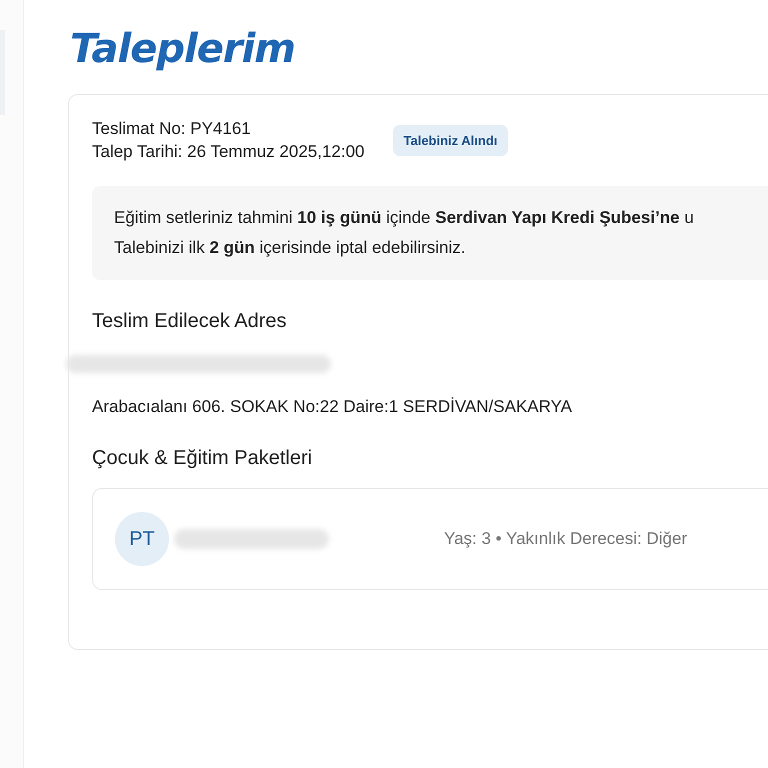 This screenshot has width=768, height=768. What do you see at coordinates (183, 49) in the screenshot?
I see `page-title: Taleplerim` at bounding box center [183, 49].